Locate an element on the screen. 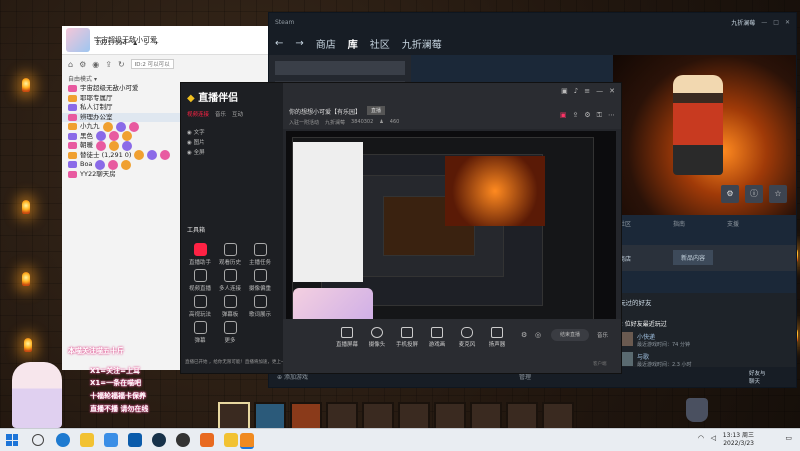 Image resolution: width=800 pixels, height=451 pixels. friend-name: 与歌 is located at coordinates (643, 357).